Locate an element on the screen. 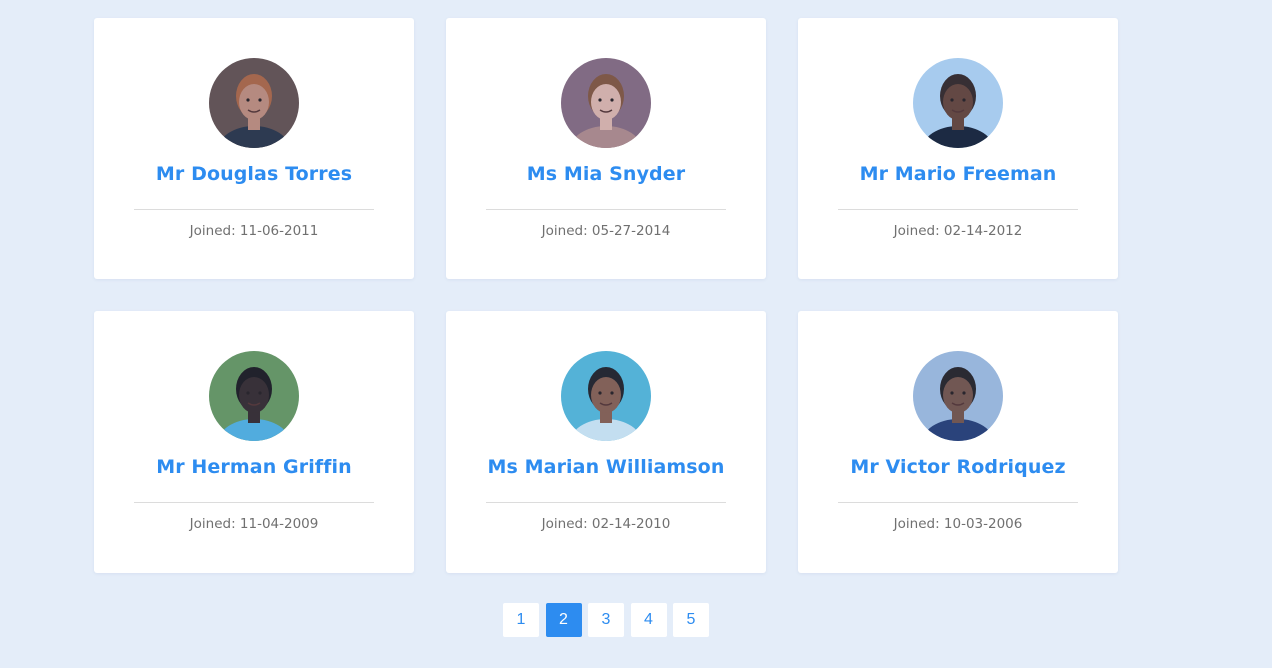  user-name: Mr Mario Freeman is located at coordinates (958, 174).